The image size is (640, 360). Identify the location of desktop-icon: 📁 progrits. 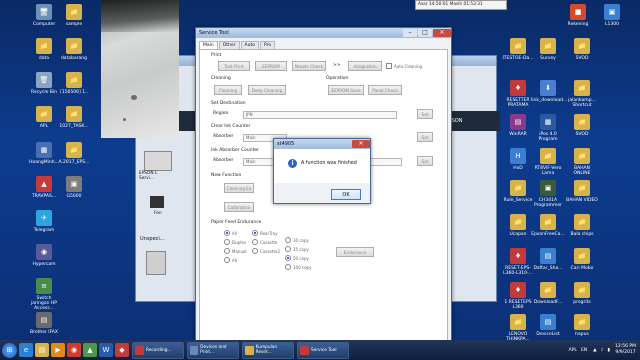
(582, 293).